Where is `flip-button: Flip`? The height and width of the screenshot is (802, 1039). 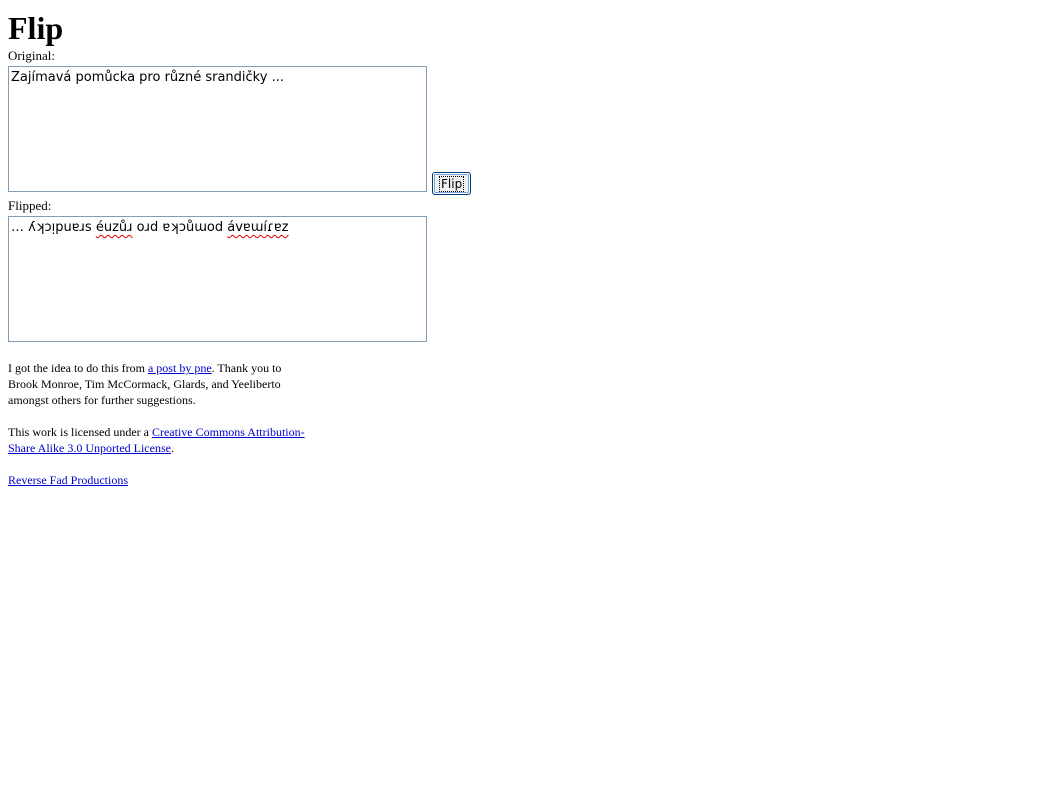
flip-button: Flip is located at coordinates (452, 183).